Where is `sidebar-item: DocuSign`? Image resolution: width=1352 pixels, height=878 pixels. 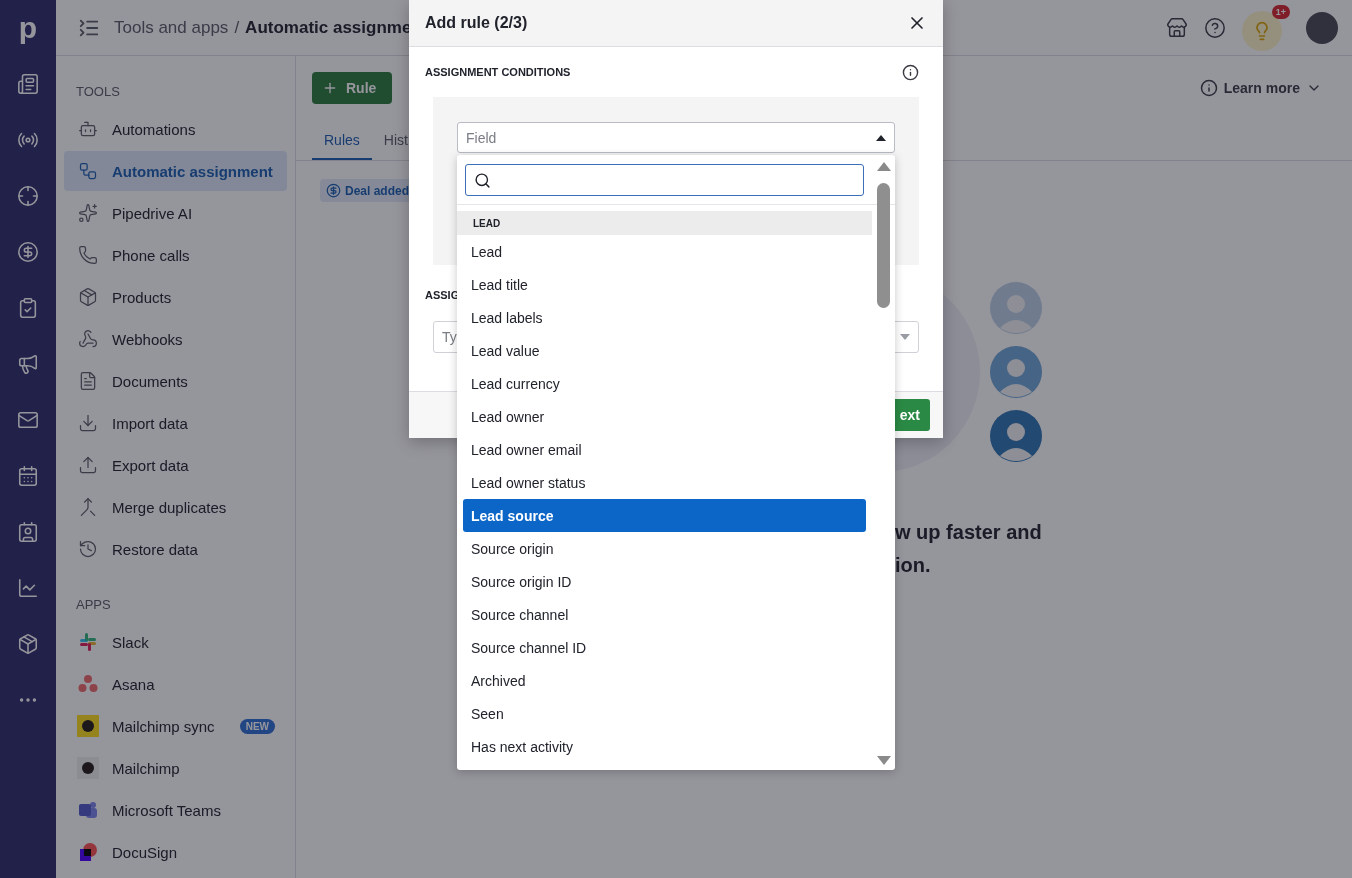
sidebar-item: DocuSign is located at coordinates (175, 852).